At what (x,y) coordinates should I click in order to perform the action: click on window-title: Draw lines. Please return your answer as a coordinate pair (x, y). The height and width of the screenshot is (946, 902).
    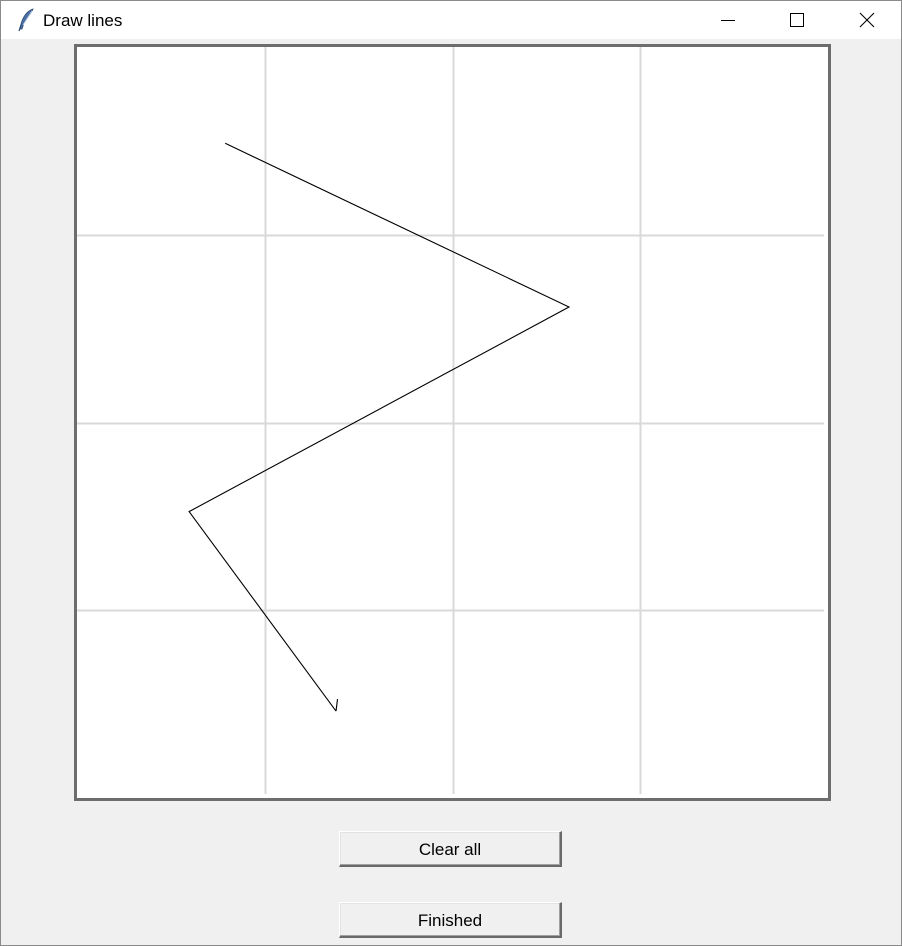
    Looking at the image, I should click on (83, 20).